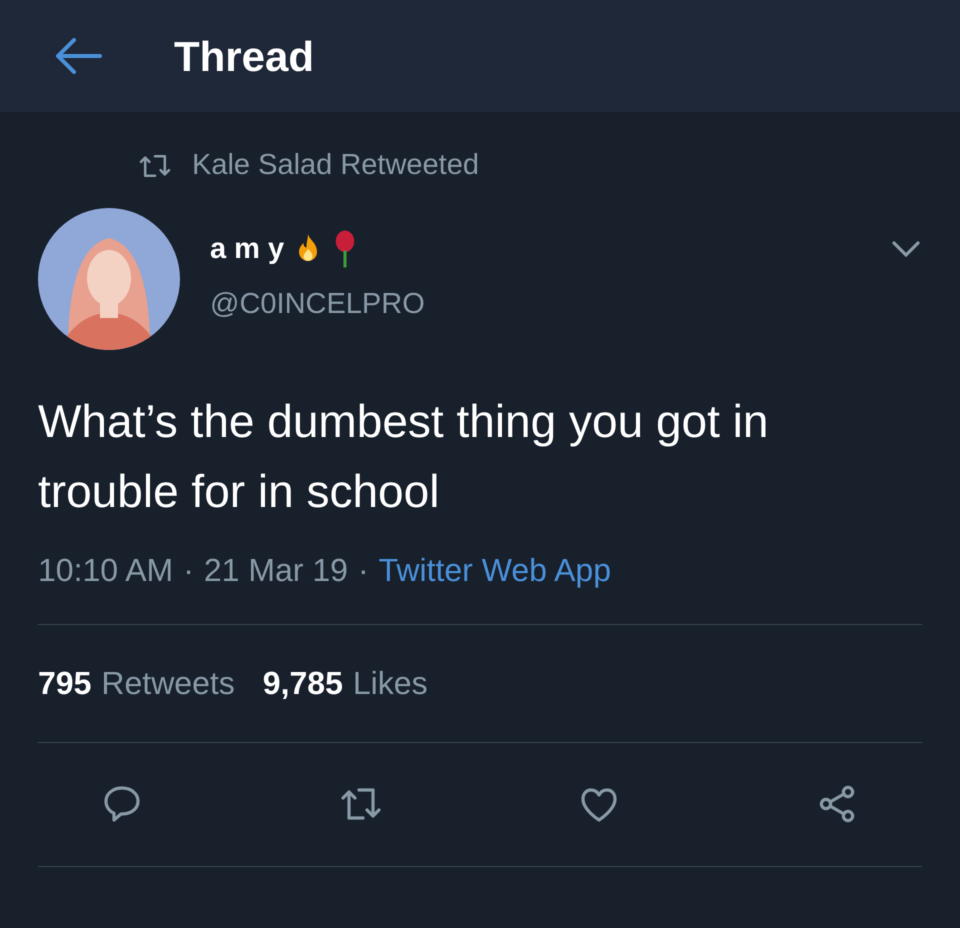 This screenshot has height=928, width=960. What do you see at coordinates (335, 165) in the screenshot?
I see `retweeted-by-text: Kale Salad Retweeted` at bounding box center [335, 165].